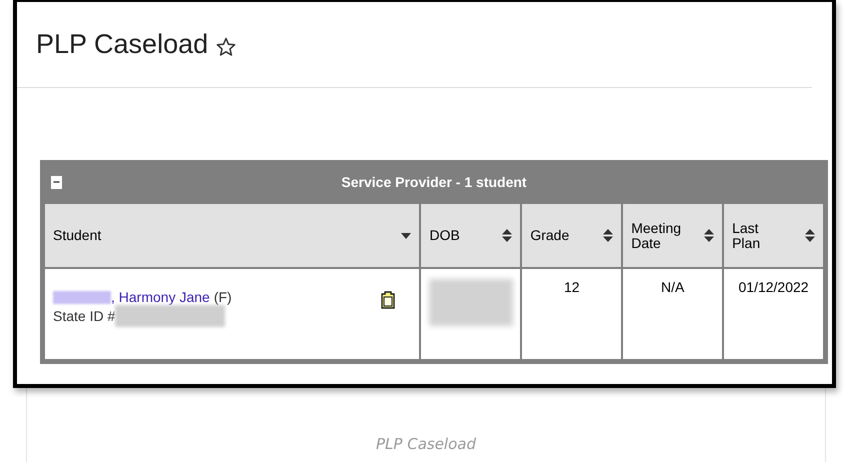  Describe the element at coordinates (223, 297) in the screenshot. I see `gender-text: (F)` at that location.